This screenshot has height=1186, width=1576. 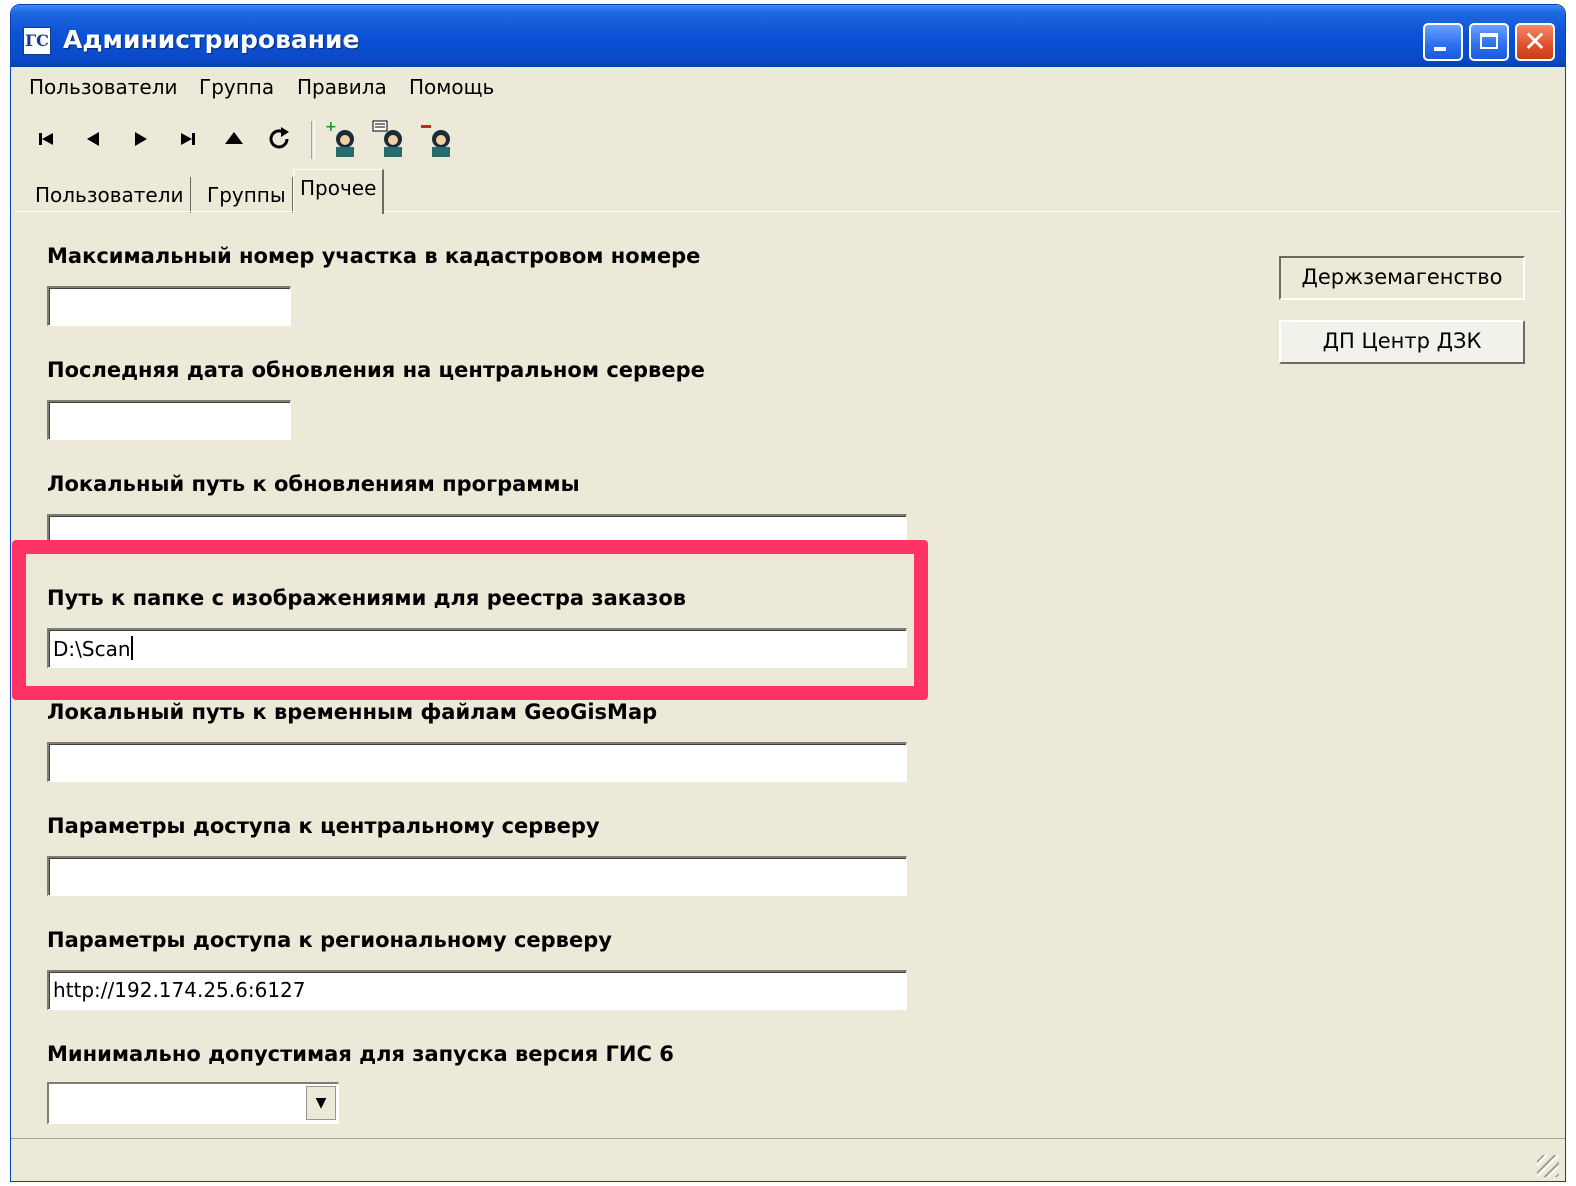 I want to click on max-parcel-input, so click(x=169, y=306).